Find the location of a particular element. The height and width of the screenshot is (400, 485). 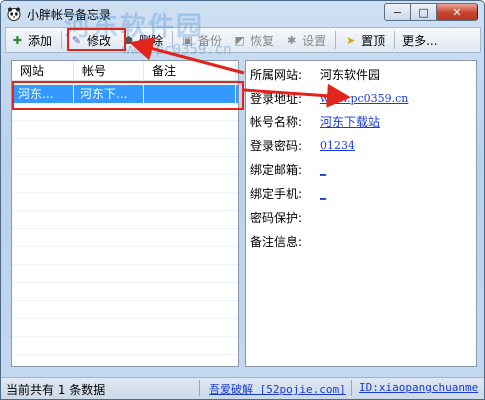

author-id-link: ID:xiaopangchuanme is located at coordinates (418, 387).